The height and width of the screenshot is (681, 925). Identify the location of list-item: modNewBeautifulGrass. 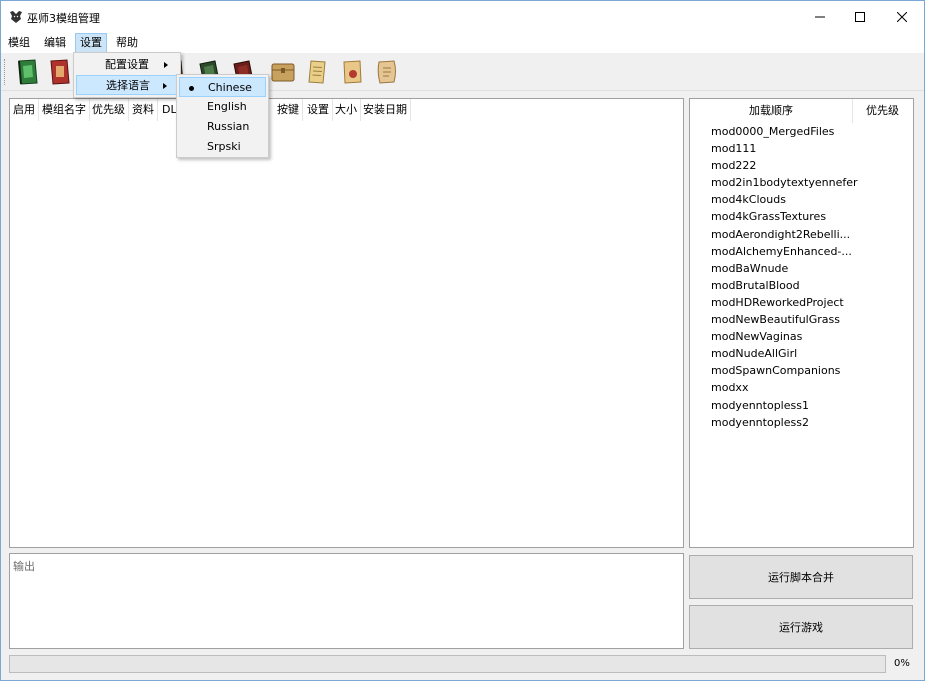
(784, 319).